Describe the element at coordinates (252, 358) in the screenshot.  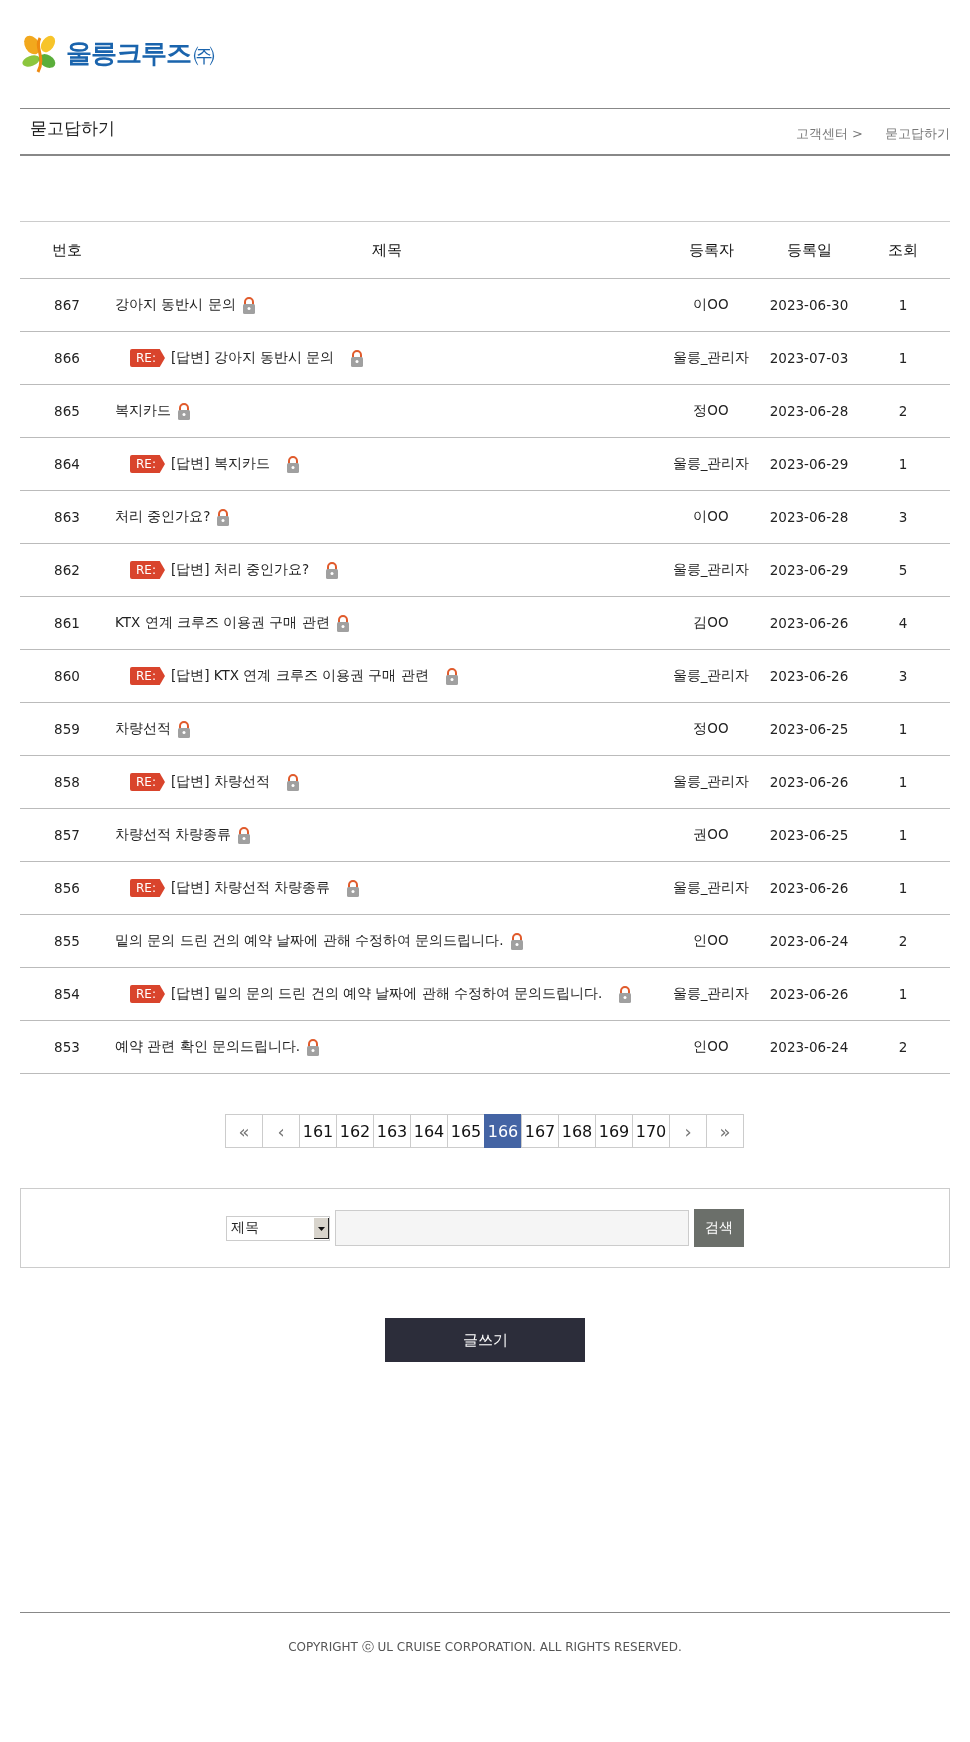
I see `post-title-link: [답변] 강아지 동반시 문의` at that location.